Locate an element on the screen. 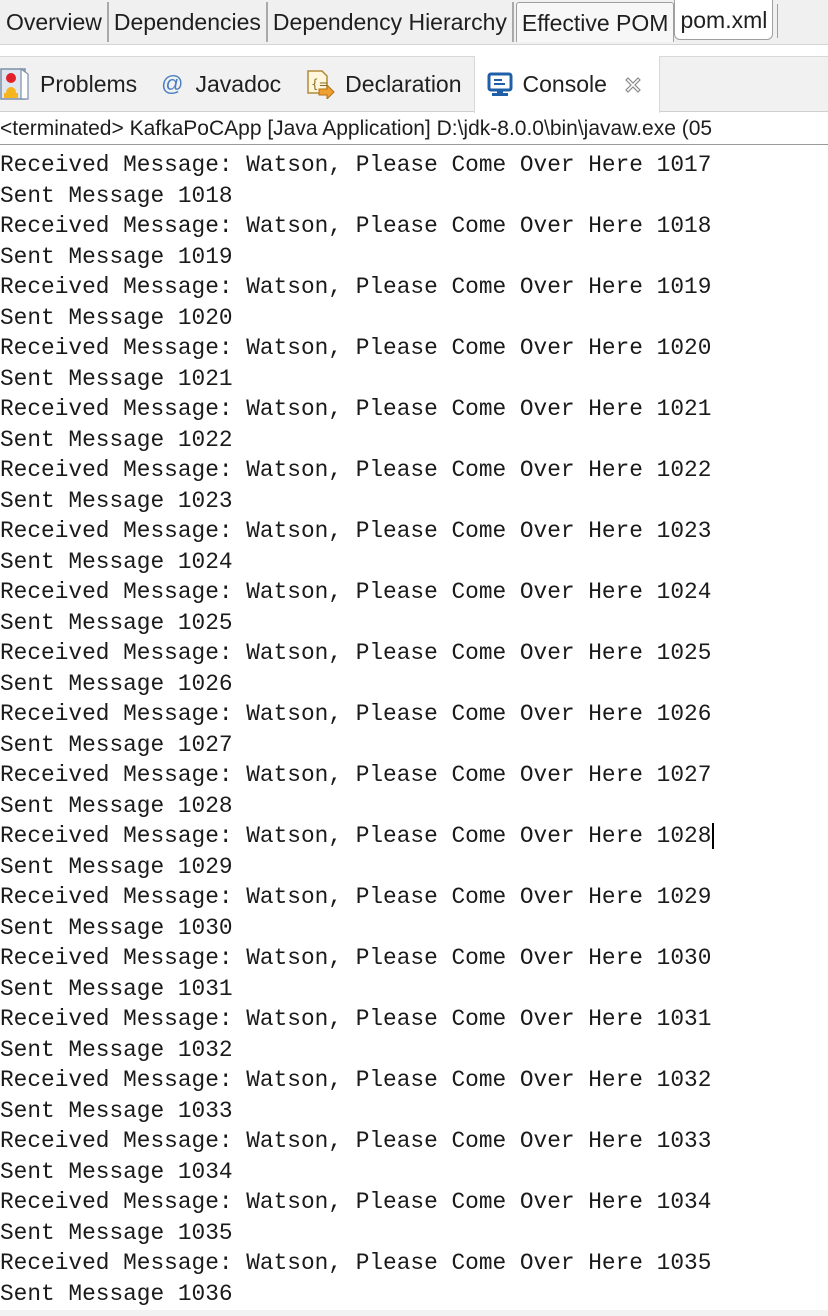 Image resolution: width=828 pixels, height=1316 pixels. console-line: Sent Message 1026 is located at coordinates (414, 684).